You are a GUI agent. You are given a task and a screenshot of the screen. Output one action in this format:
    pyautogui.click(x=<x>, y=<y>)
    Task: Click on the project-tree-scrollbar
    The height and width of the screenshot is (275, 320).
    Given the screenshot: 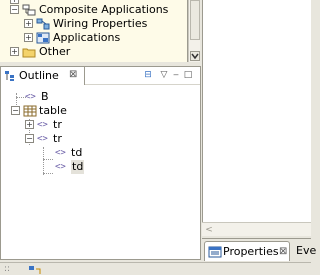 What is the action you would take?
    pyautogui.click(x=194, y=31)
    